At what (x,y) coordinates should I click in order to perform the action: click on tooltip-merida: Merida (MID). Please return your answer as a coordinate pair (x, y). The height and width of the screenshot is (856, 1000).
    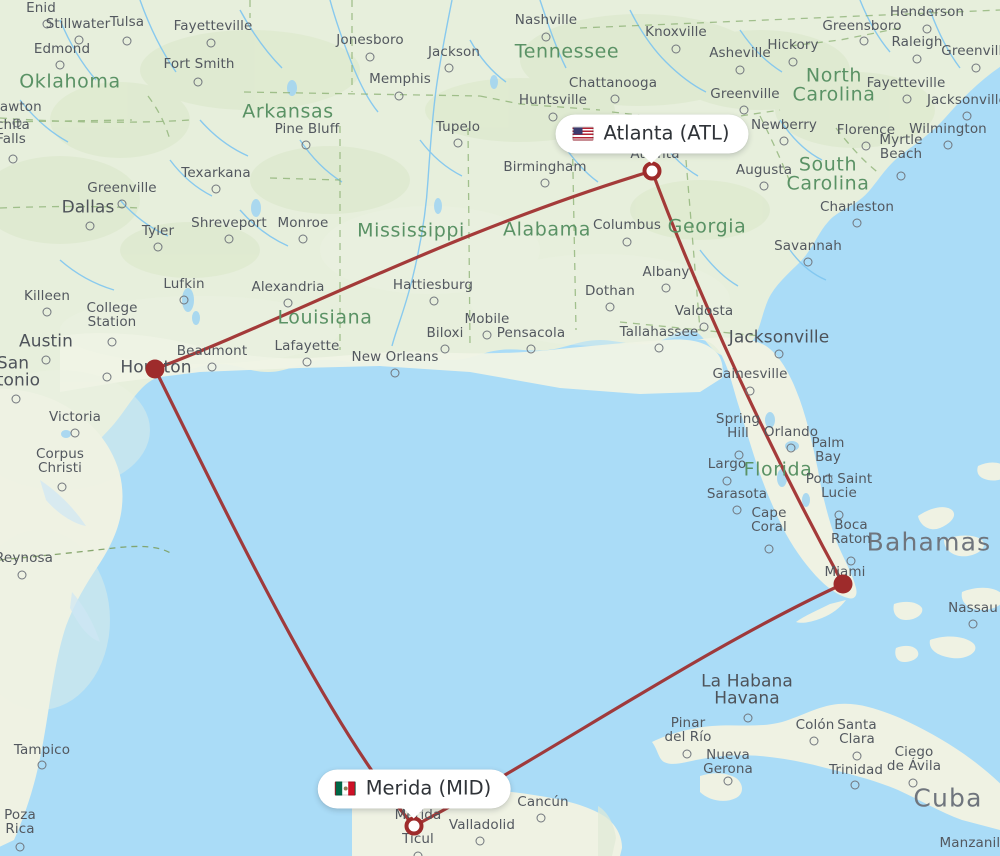
    Looking at the image, I should click on (414, 793).